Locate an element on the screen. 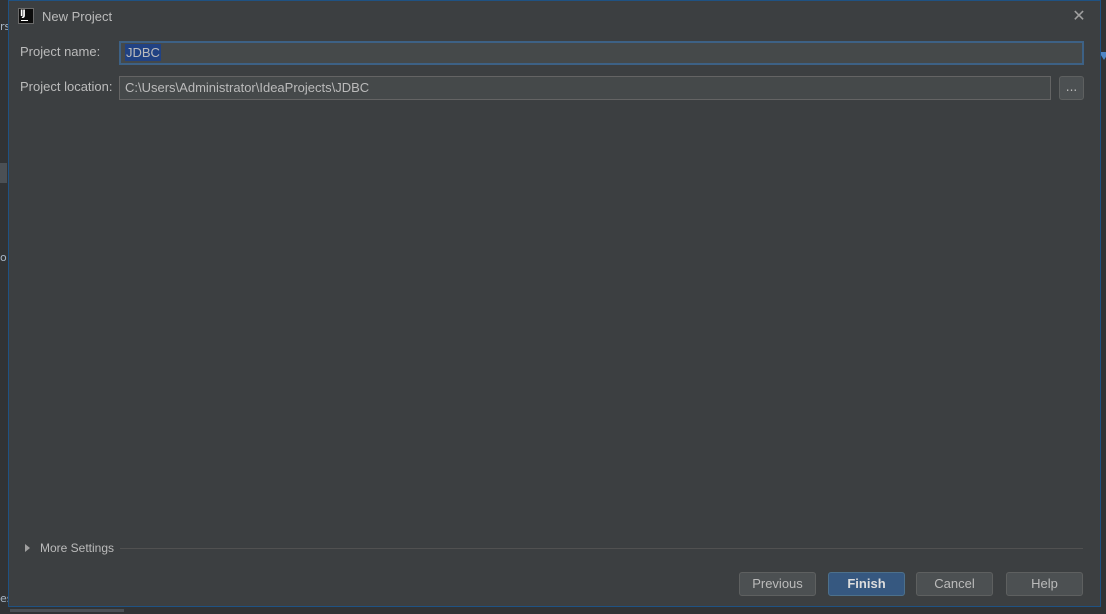 The height and width of the screenshot is (614, 1106). project-location-label: Project location: is located at coordinates (66, 86).